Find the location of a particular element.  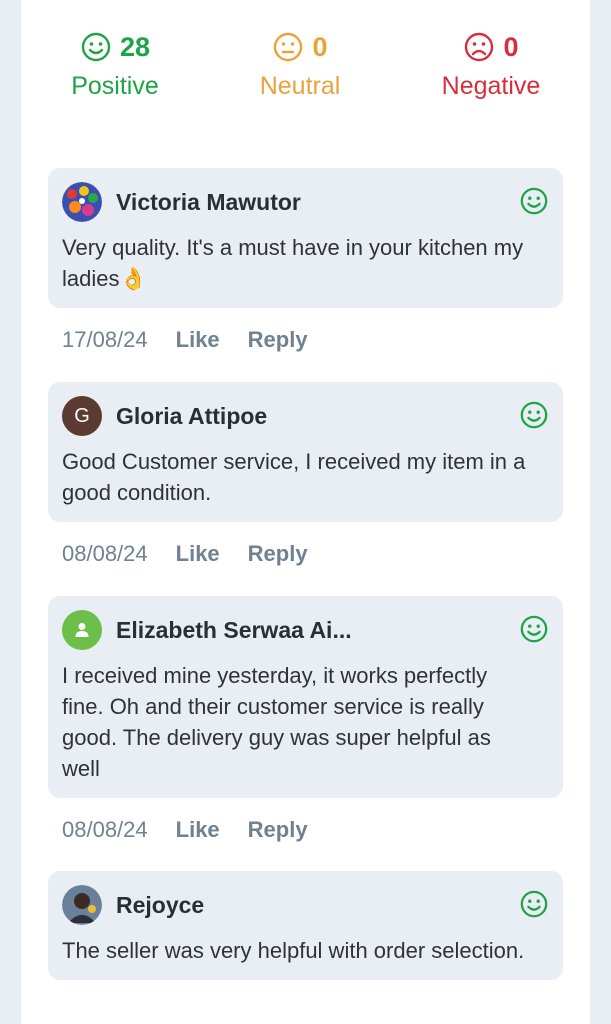

comment-meta: 17/08/24 Like Reply is located at coordinates (305, 340).